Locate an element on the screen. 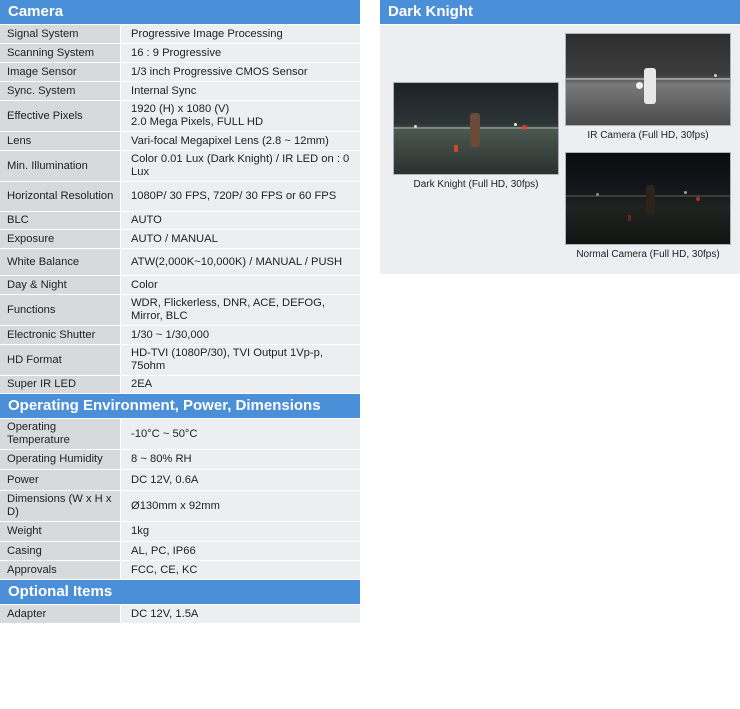  table-row: Operating Humidity 8 ~ 80% RH is located at coordinates (180, 459).